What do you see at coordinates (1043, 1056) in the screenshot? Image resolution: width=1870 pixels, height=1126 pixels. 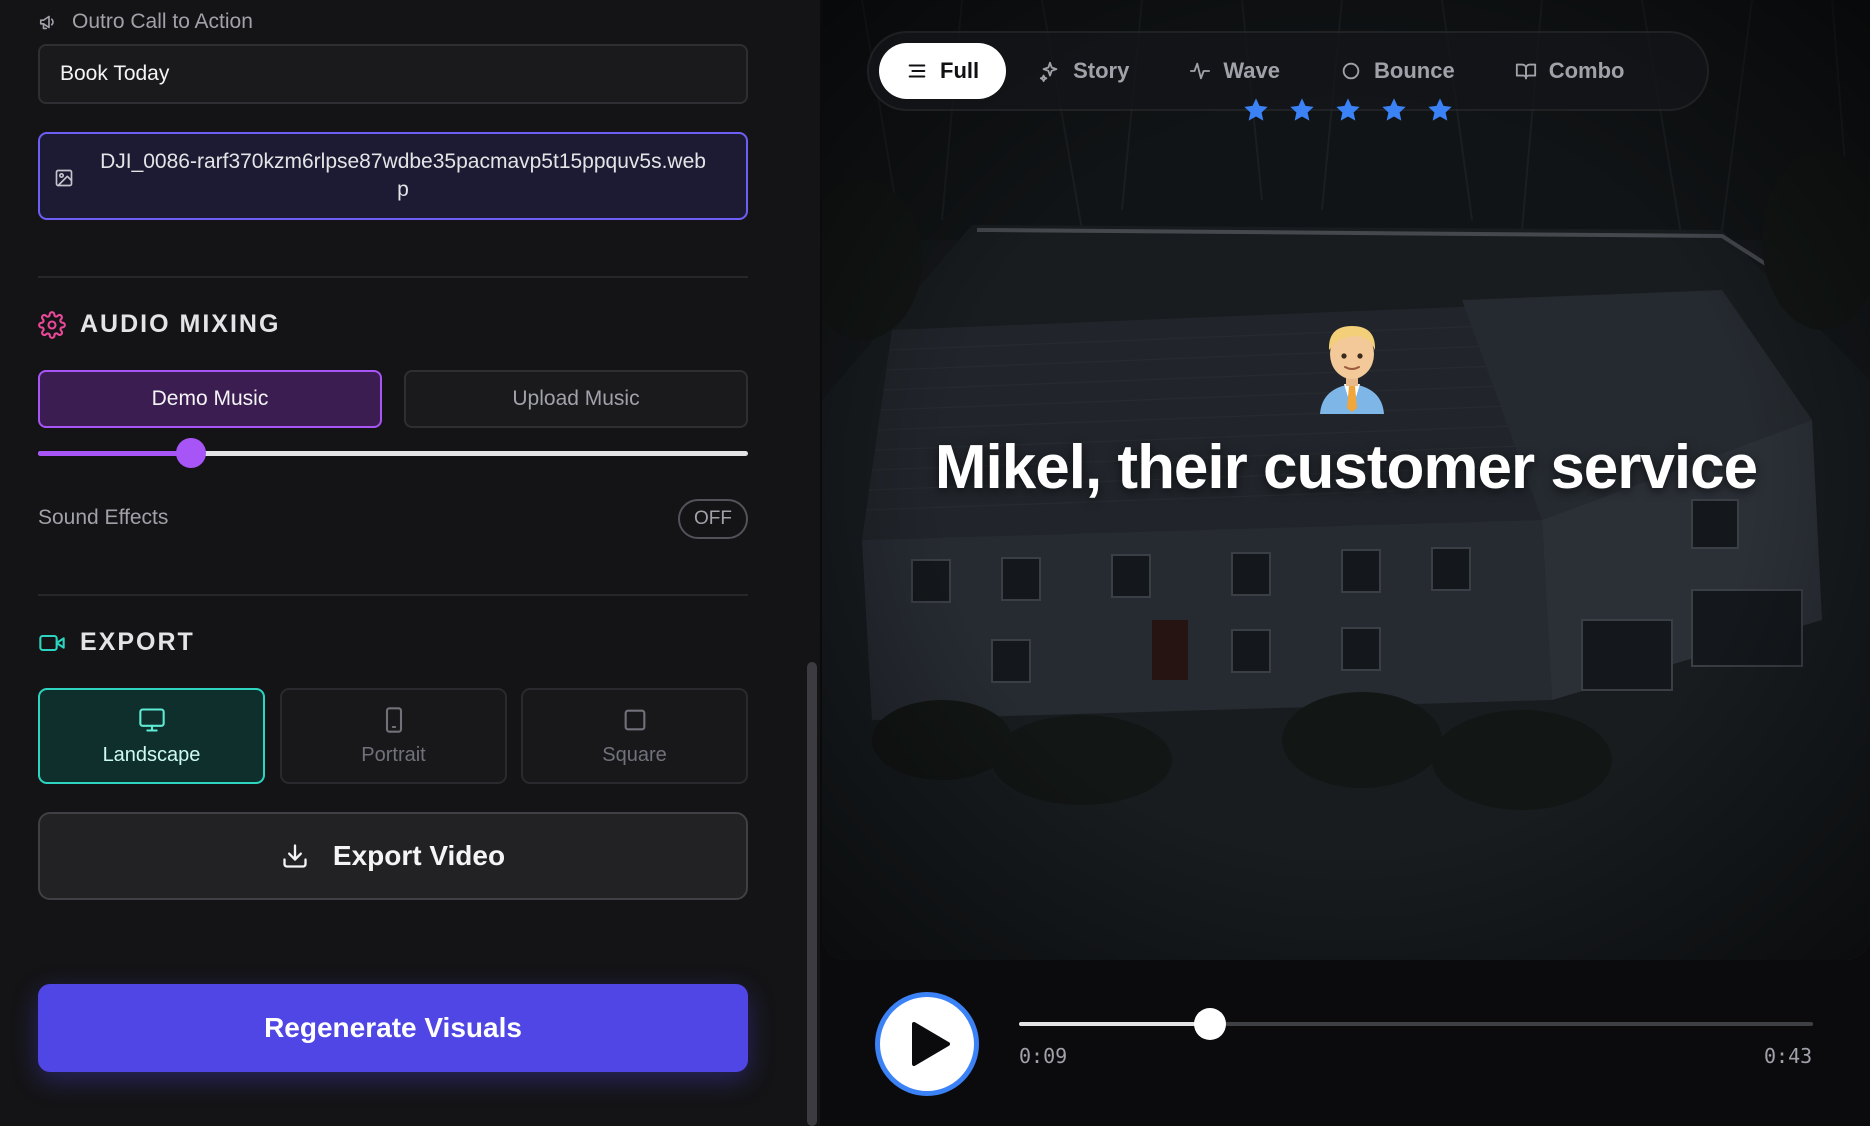 I see `current-time: 0:09` at bounding box center [1043, 1056].